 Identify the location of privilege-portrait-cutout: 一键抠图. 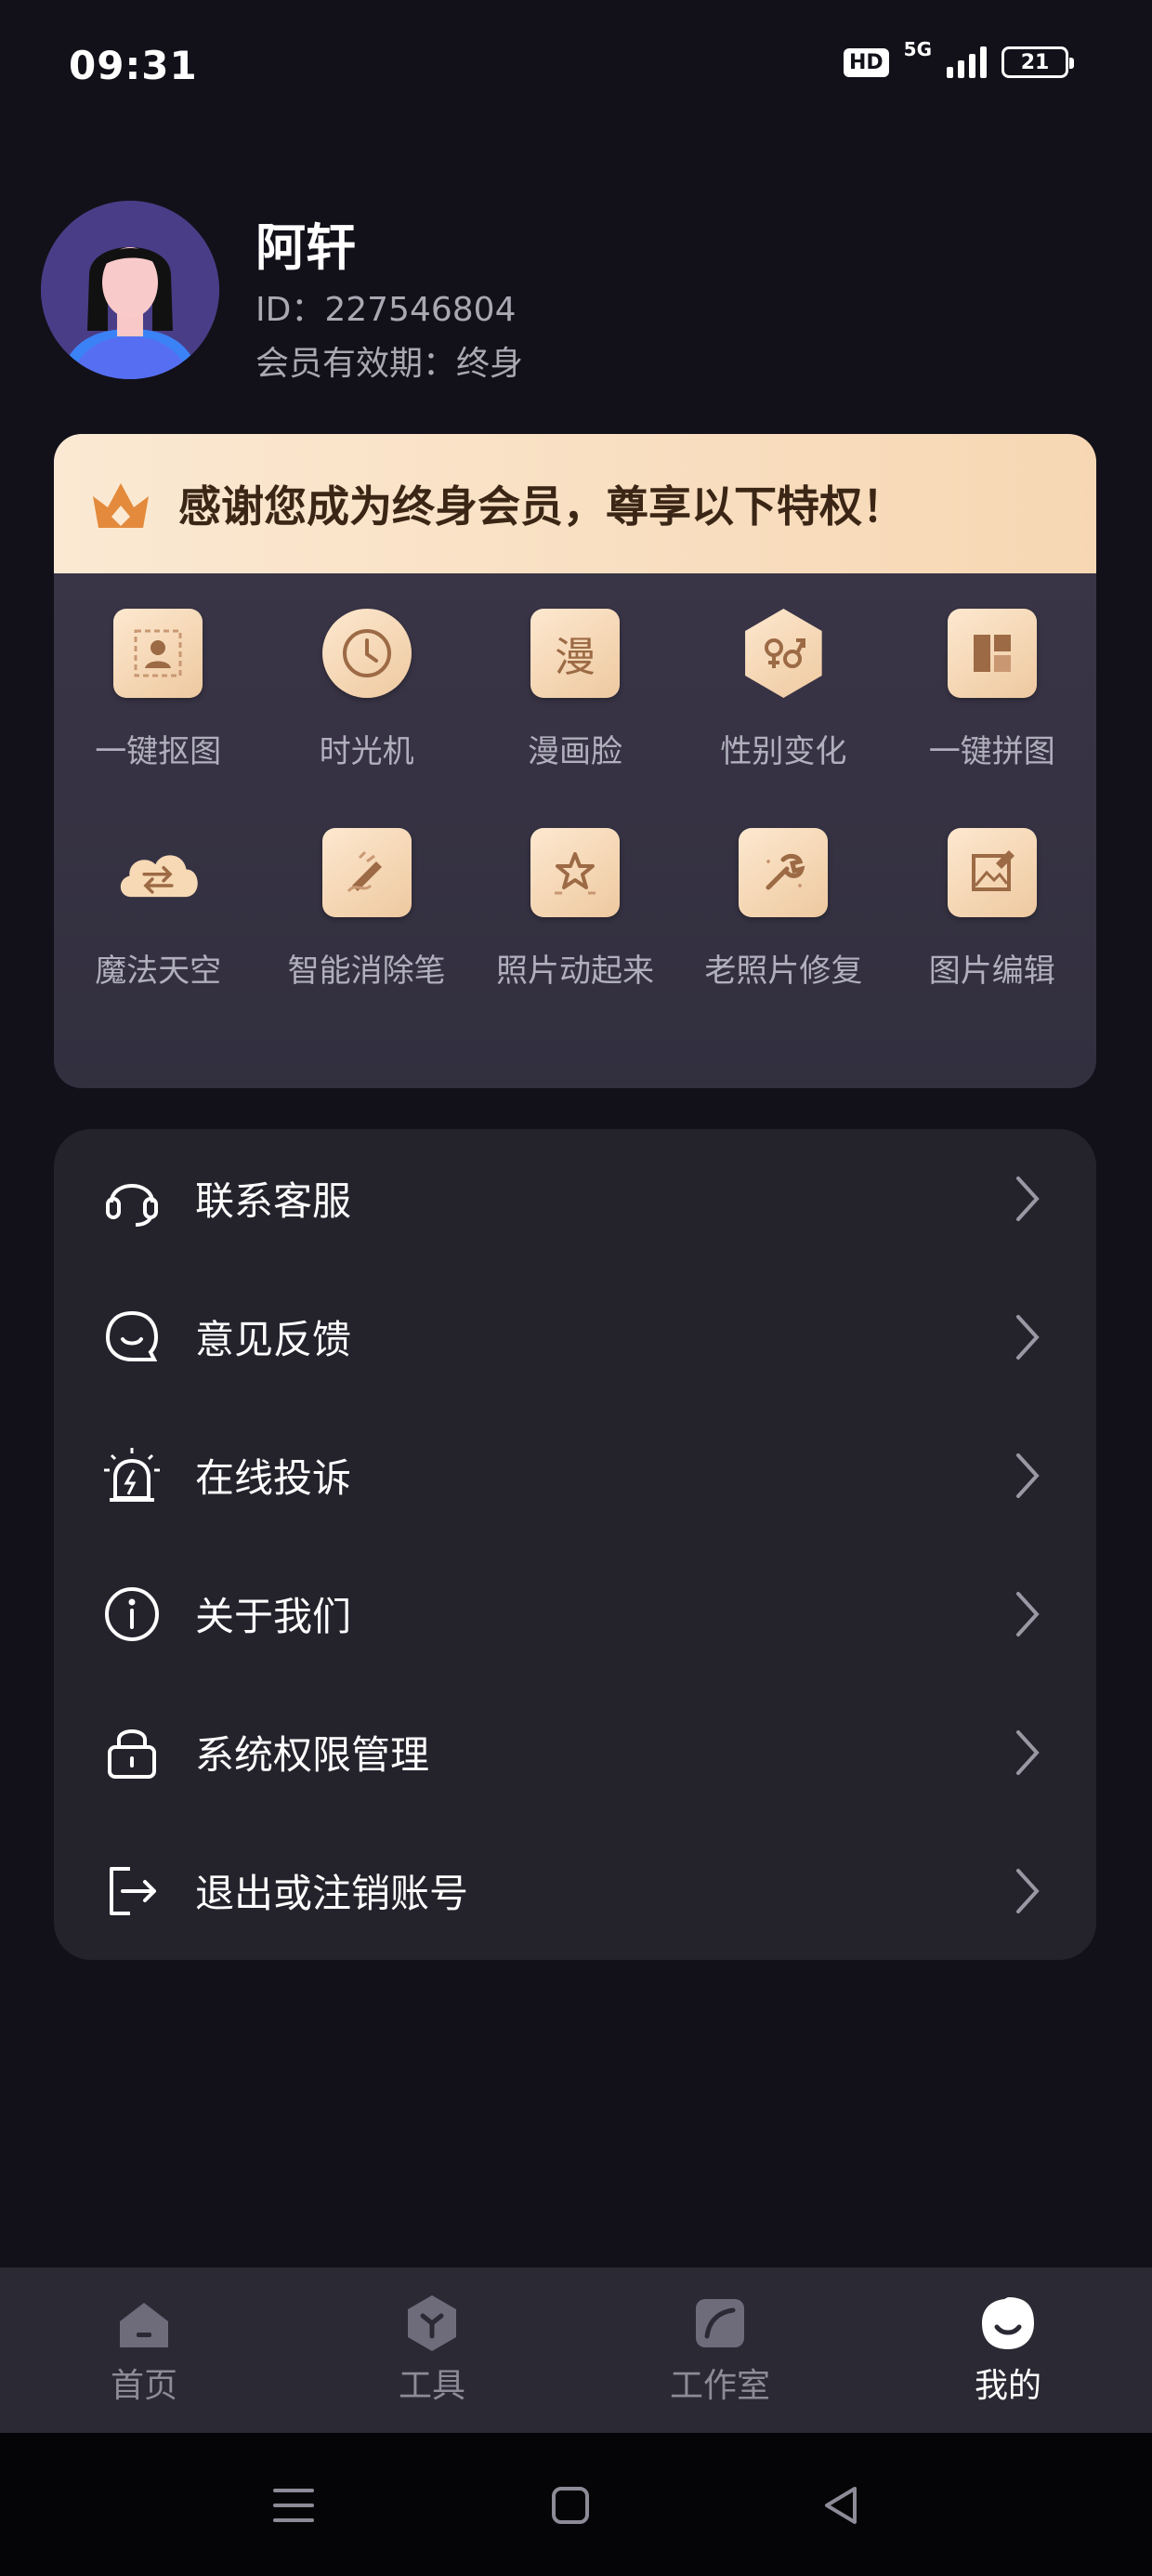
(158, 718).